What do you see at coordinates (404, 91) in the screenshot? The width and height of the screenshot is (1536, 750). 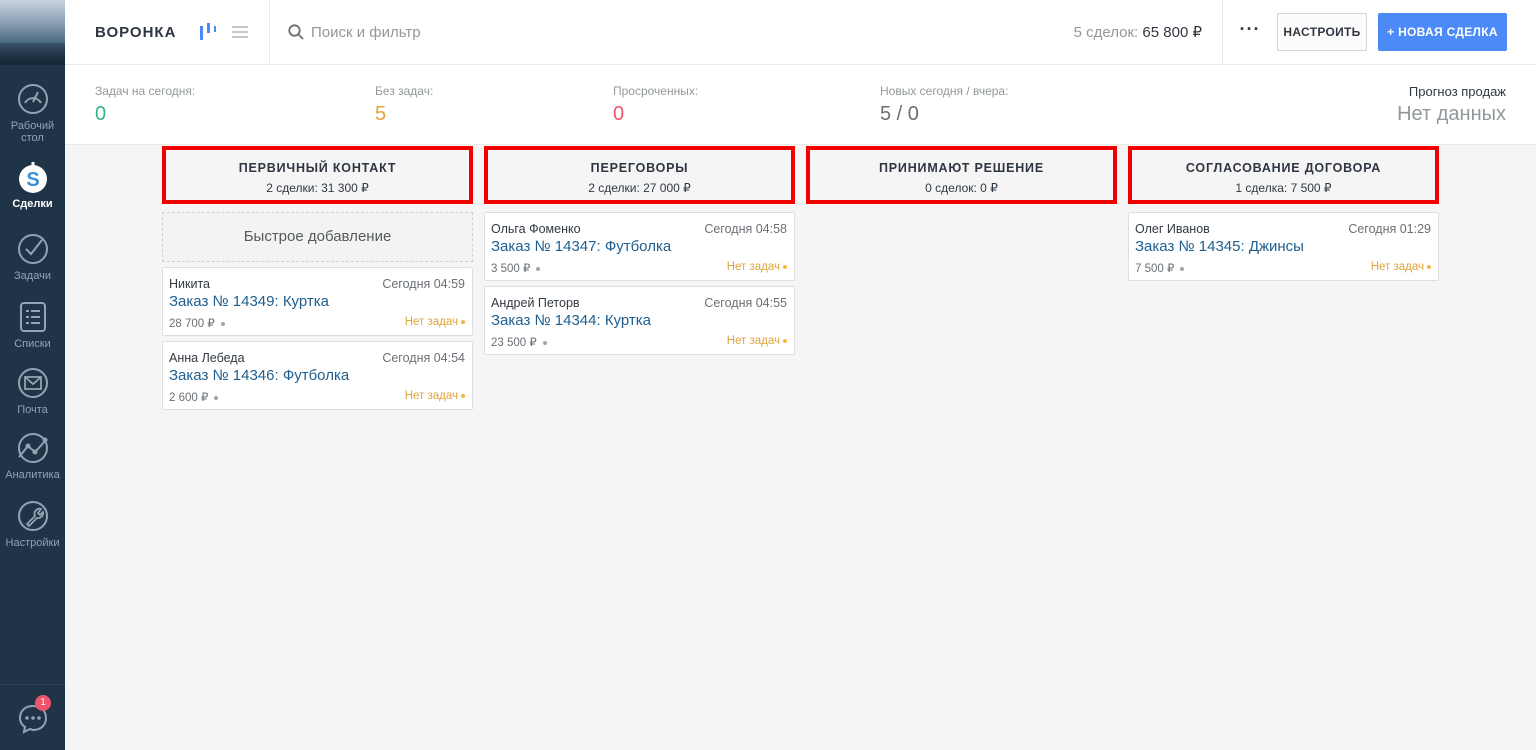 I see `stat-label: Без задач:` at bounding box center [404, 91].